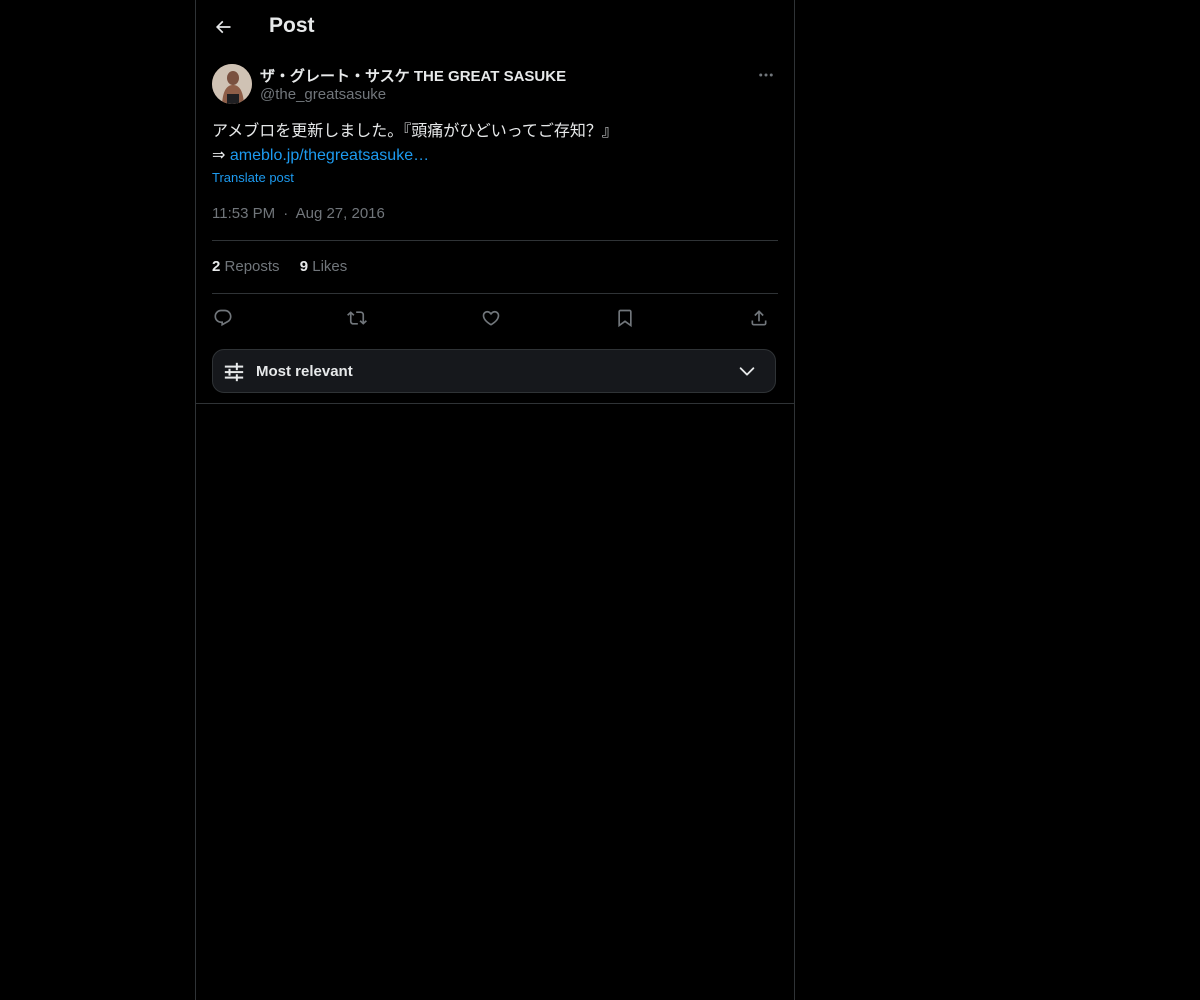  What do you see at coordinates (415, 131) in the screenshot?
I see `post-text-line: アメブロを更新しました。『頭痛がひどいってご存知？』` at bounding box center [415, 131].